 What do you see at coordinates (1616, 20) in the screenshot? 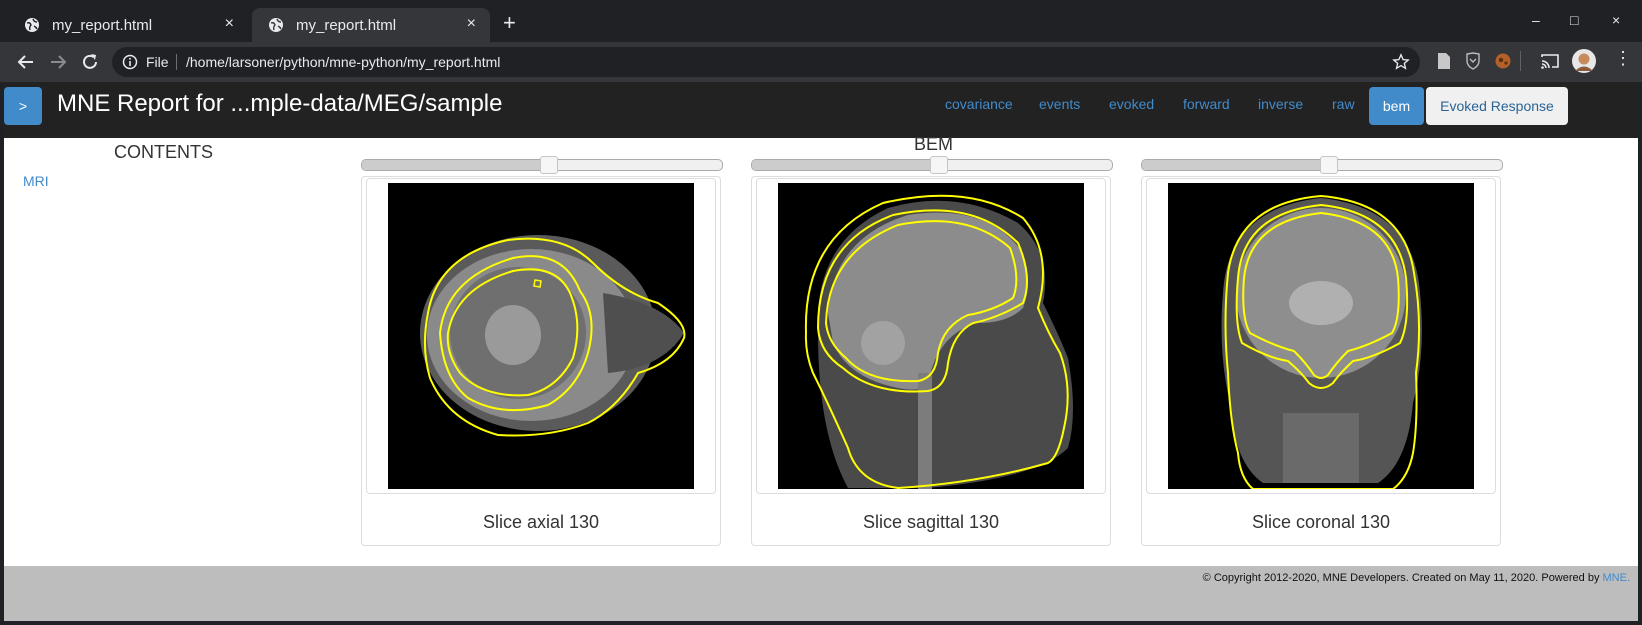
I see `close-window-button: ×` at bounding box center [1616, 20].